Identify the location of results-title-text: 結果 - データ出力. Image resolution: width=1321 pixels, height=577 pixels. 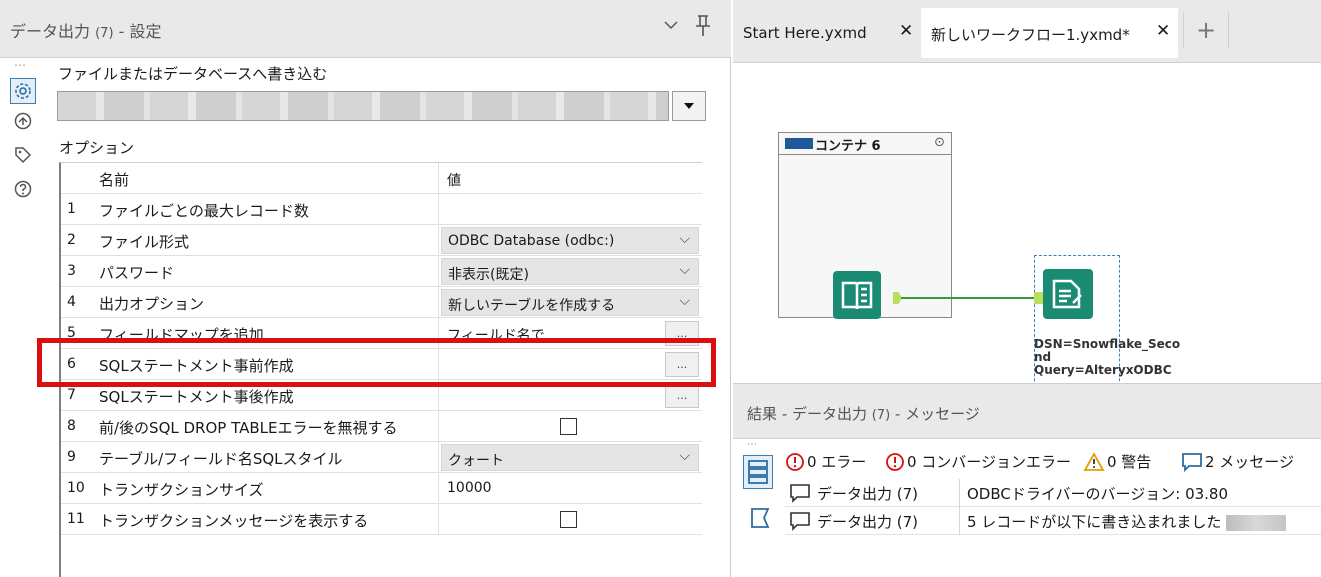
(807, 414).